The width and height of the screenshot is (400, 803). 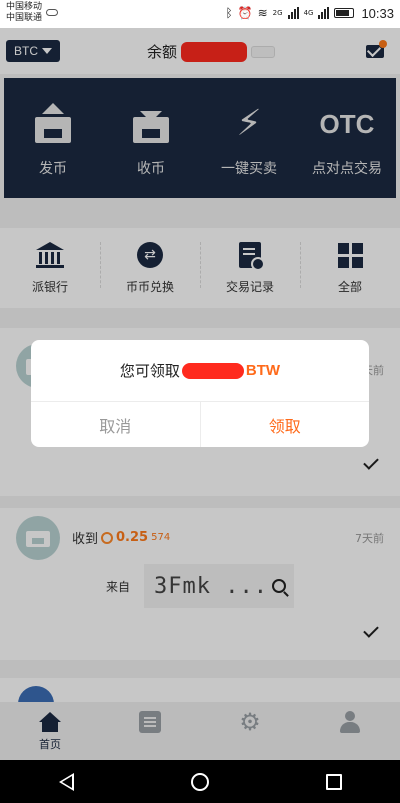 I want to click on dialog-message: 您可领取 BTW, so click(x=200, y=370).